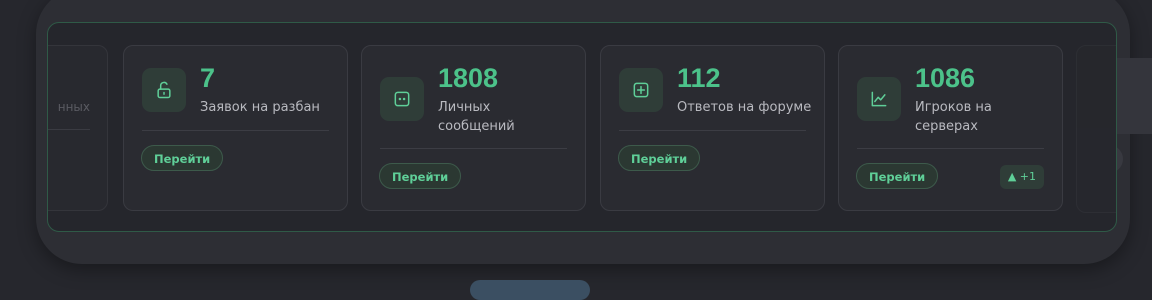 This screenshot has height=300, width=1152. I want to click on stat-label: Заявок на разбан, so click(260, 107).